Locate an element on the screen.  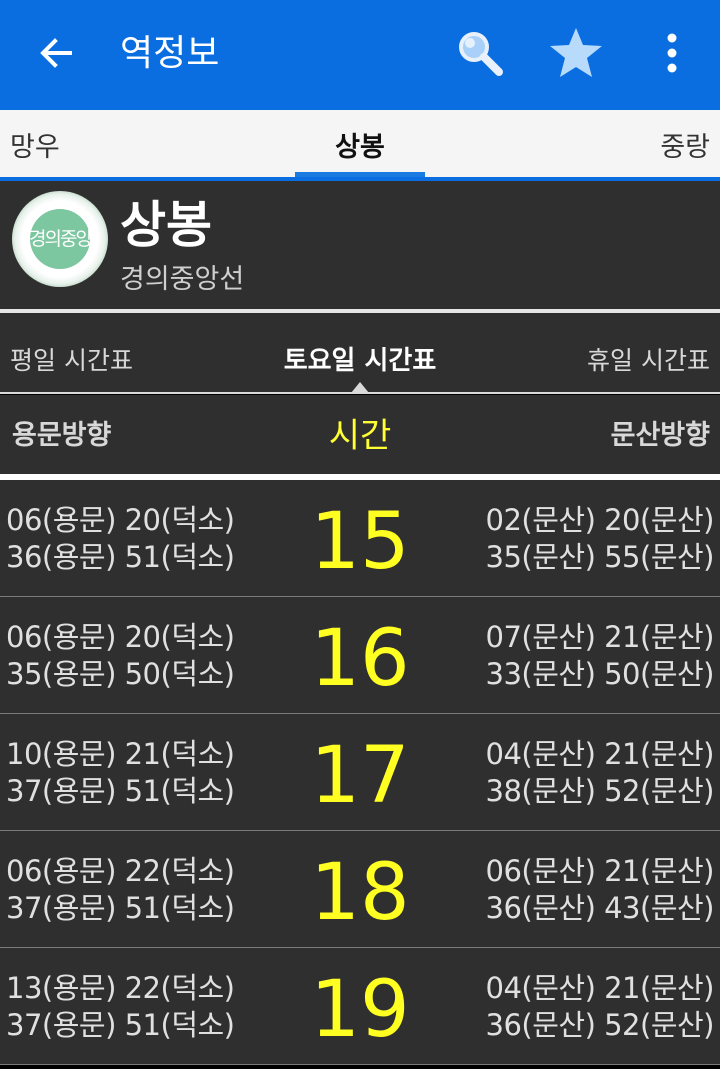
back-button is located at coordinates (56, 55).